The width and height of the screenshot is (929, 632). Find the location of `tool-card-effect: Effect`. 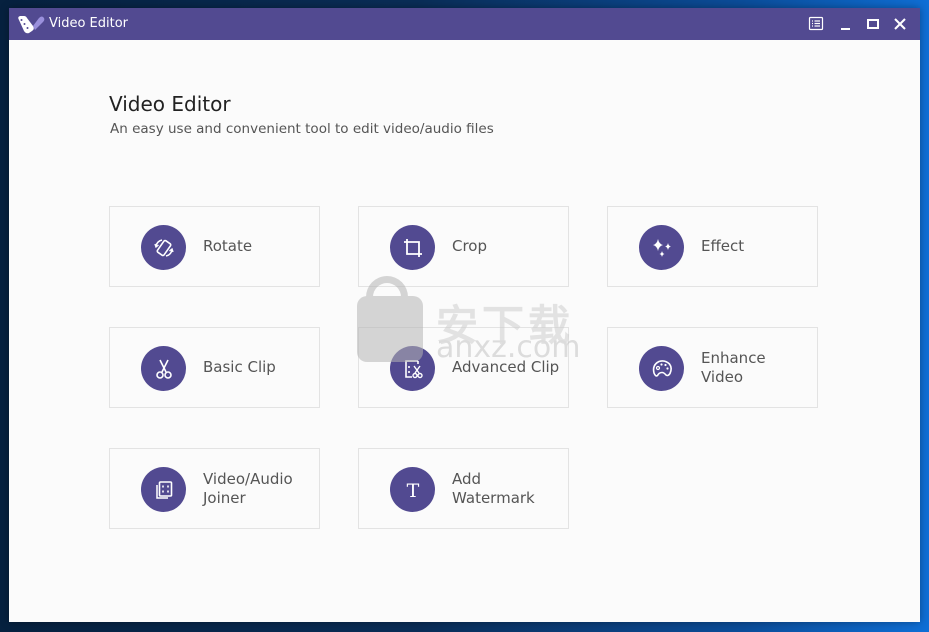

tool-card-effect: Effect is located at coordinates (712, 246).